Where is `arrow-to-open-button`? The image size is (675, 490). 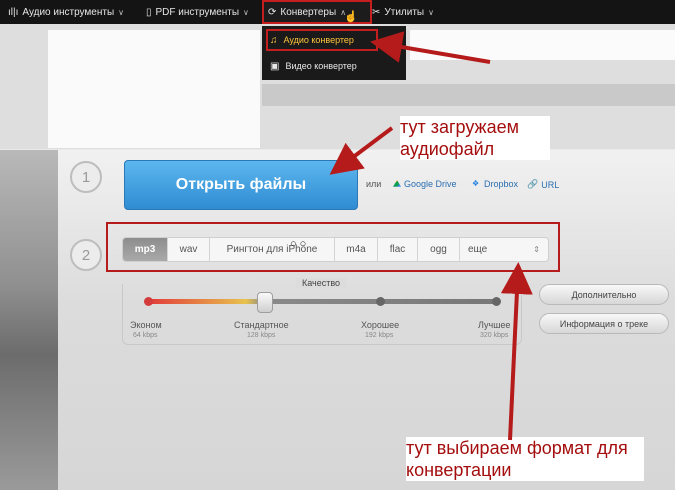
arrow-to-open-button is located at coordinates (361, 150).